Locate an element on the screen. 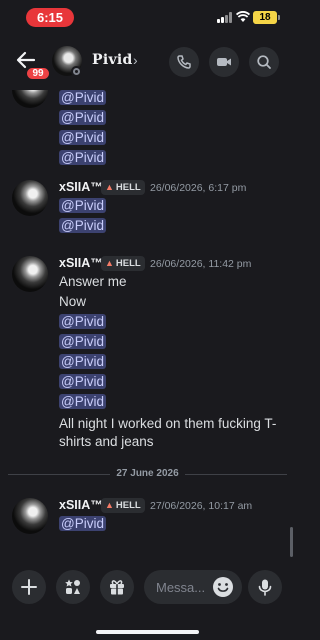 The width and height of the screenshot is (320, 640). gift-button is located at coordinates (117, 587).